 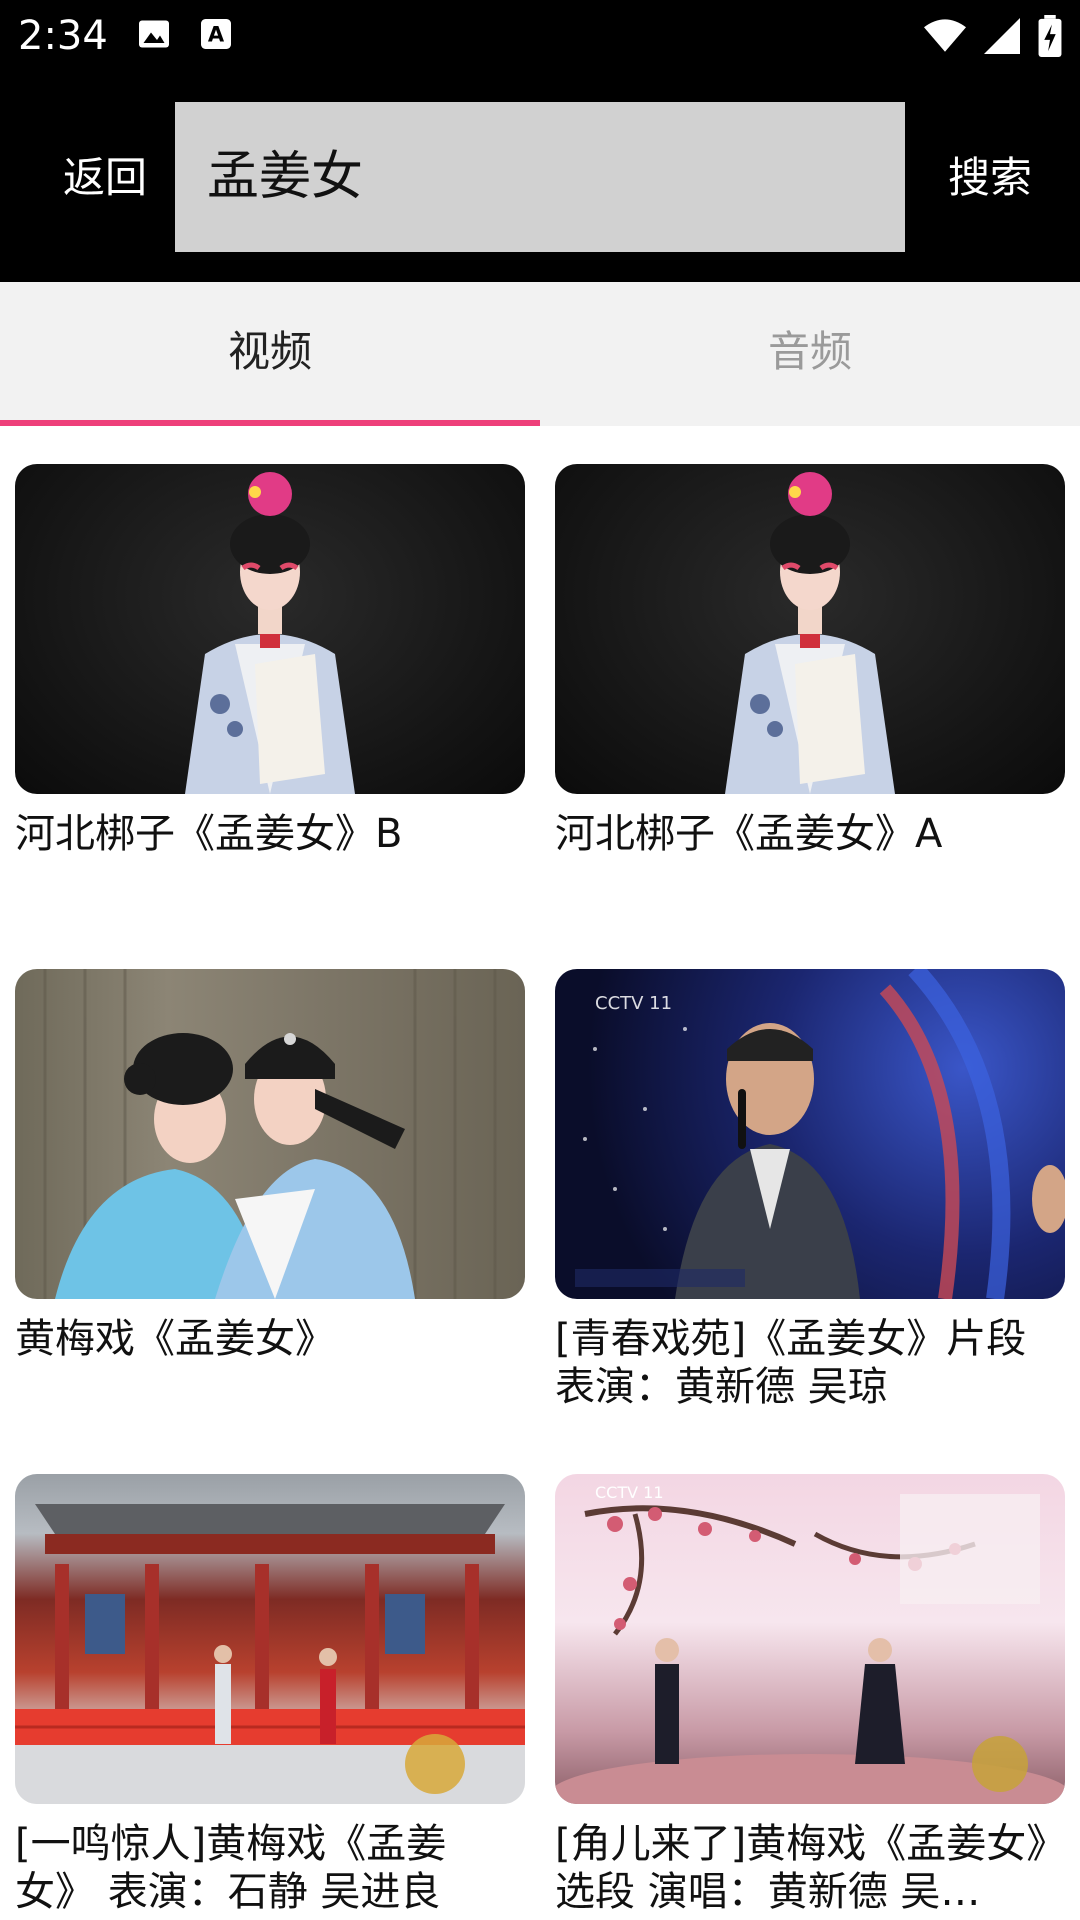 What do you see at coordinates (990, 178) in the screenshot?
I see `search-button: 搜索` at bounding box center [990, 178].